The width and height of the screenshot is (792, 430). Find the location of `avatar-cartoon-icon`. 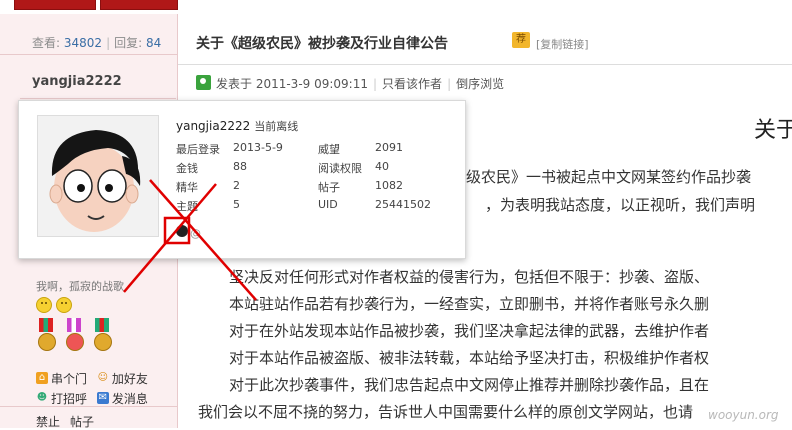

avatar-cartoon-icon is located at coordinates (98, 176).